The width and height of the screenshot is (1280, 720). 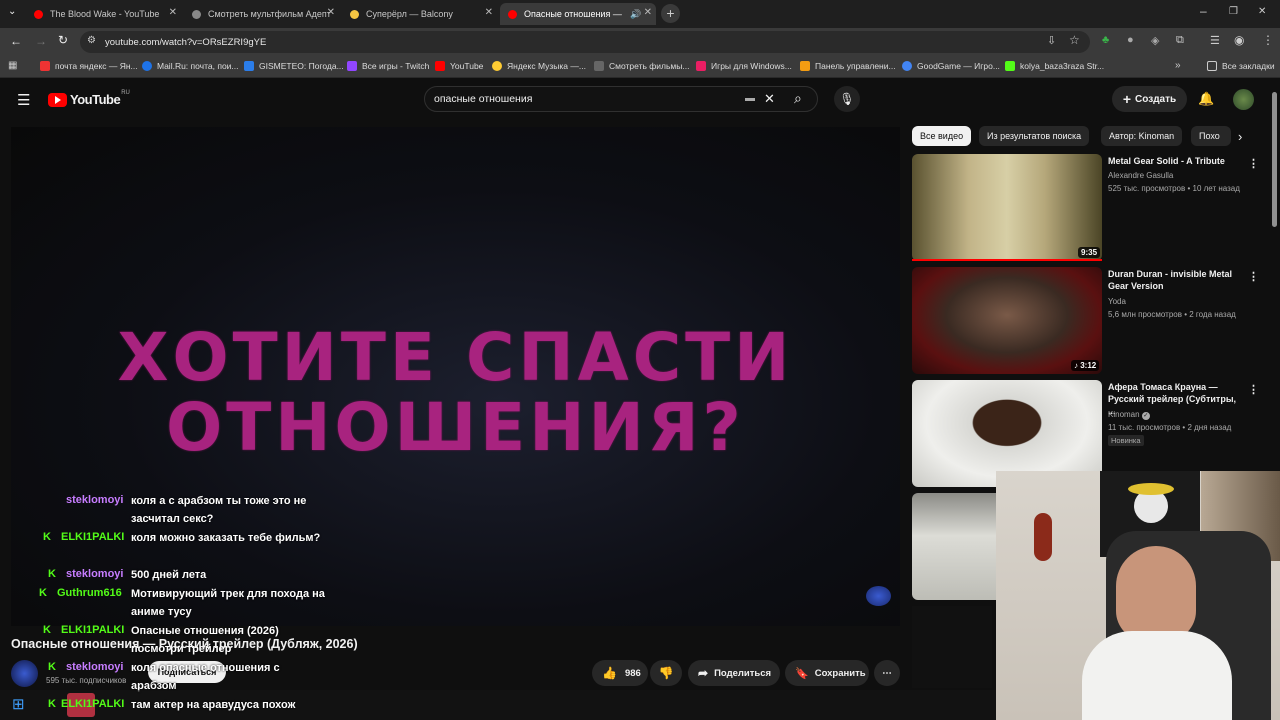 I want to click on avatar, so click(x=1243, y=99).